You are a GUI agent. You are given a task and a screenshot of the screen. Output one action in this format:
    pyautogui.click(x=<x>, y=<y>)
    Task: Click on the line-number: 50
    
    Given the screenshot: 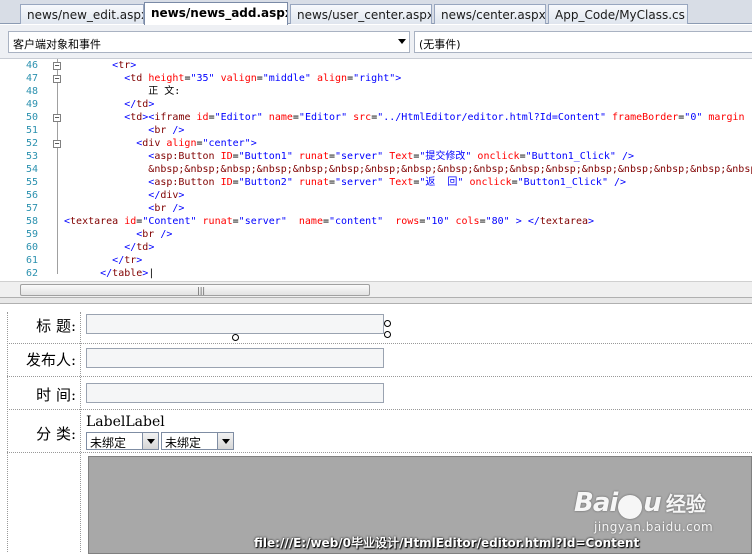 What is the action you would take?
    pyautogui.click(x=31, y=117)
    